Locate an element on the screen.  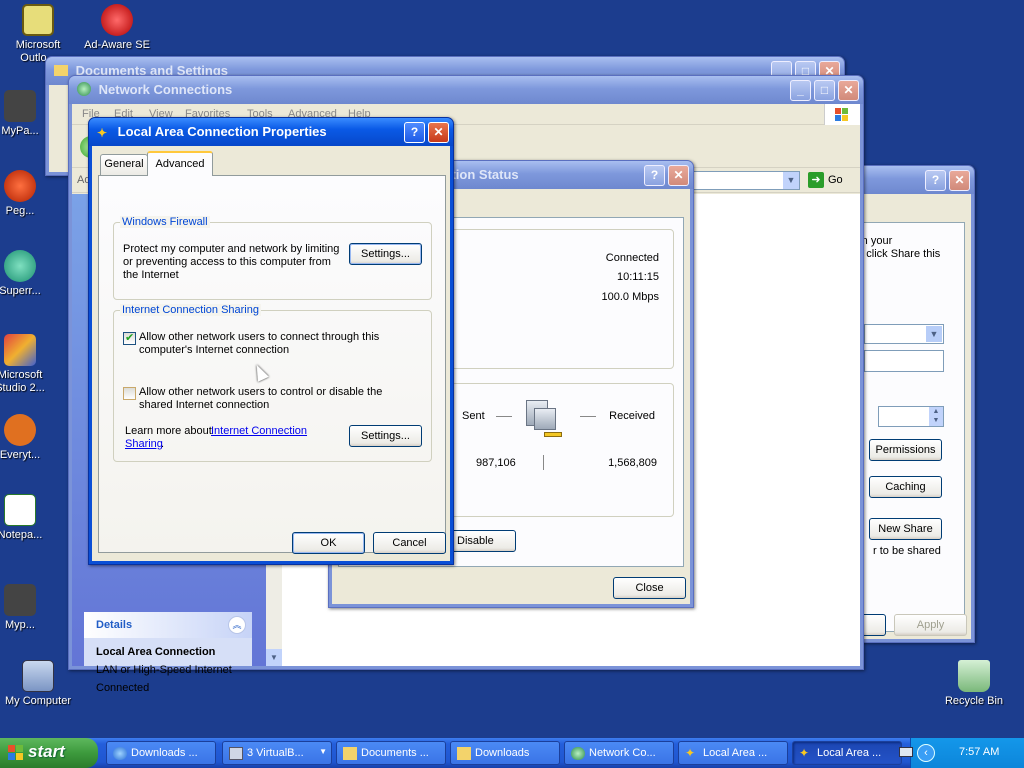
folder-icon is located at coordinates (61, 70).